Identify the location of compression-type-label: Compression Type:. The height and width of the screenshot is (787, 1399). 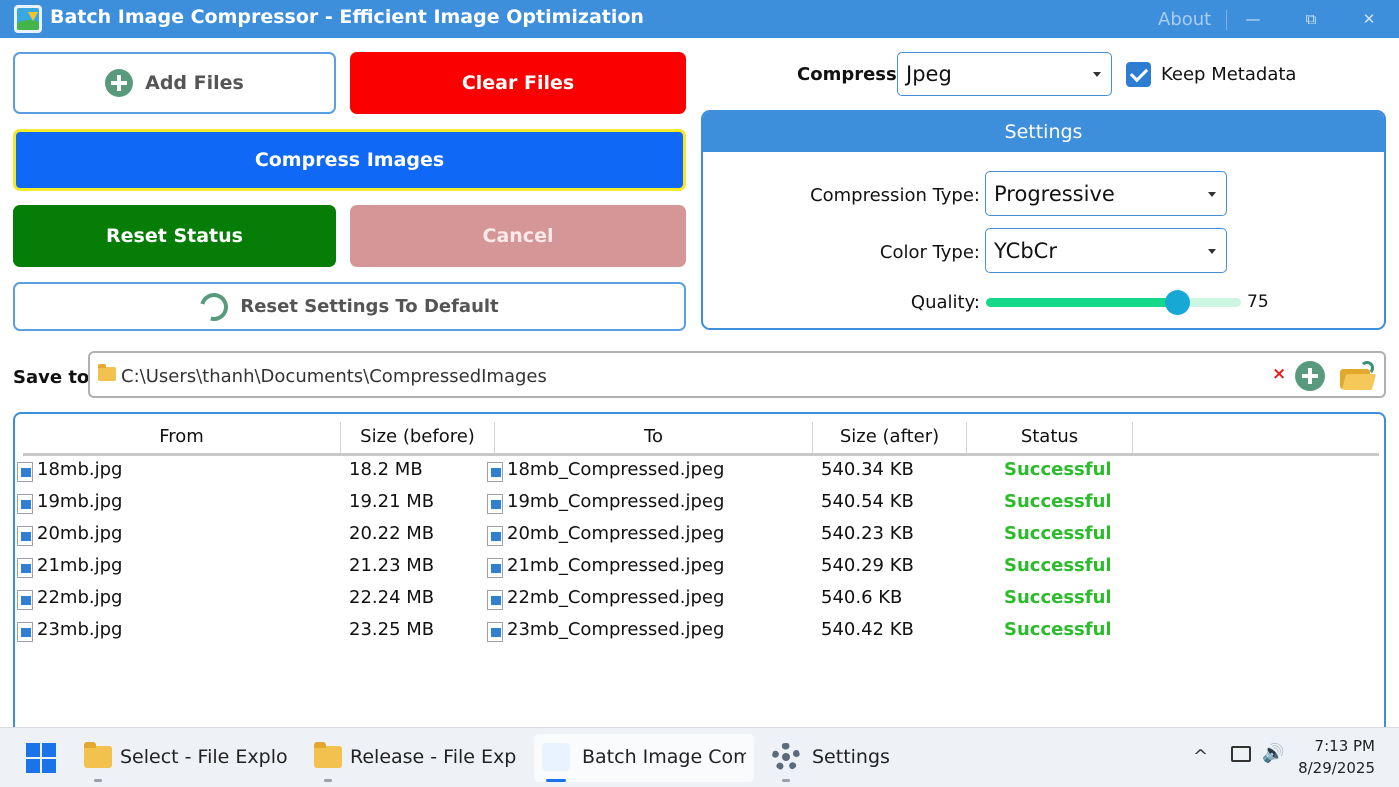
(895, 195).